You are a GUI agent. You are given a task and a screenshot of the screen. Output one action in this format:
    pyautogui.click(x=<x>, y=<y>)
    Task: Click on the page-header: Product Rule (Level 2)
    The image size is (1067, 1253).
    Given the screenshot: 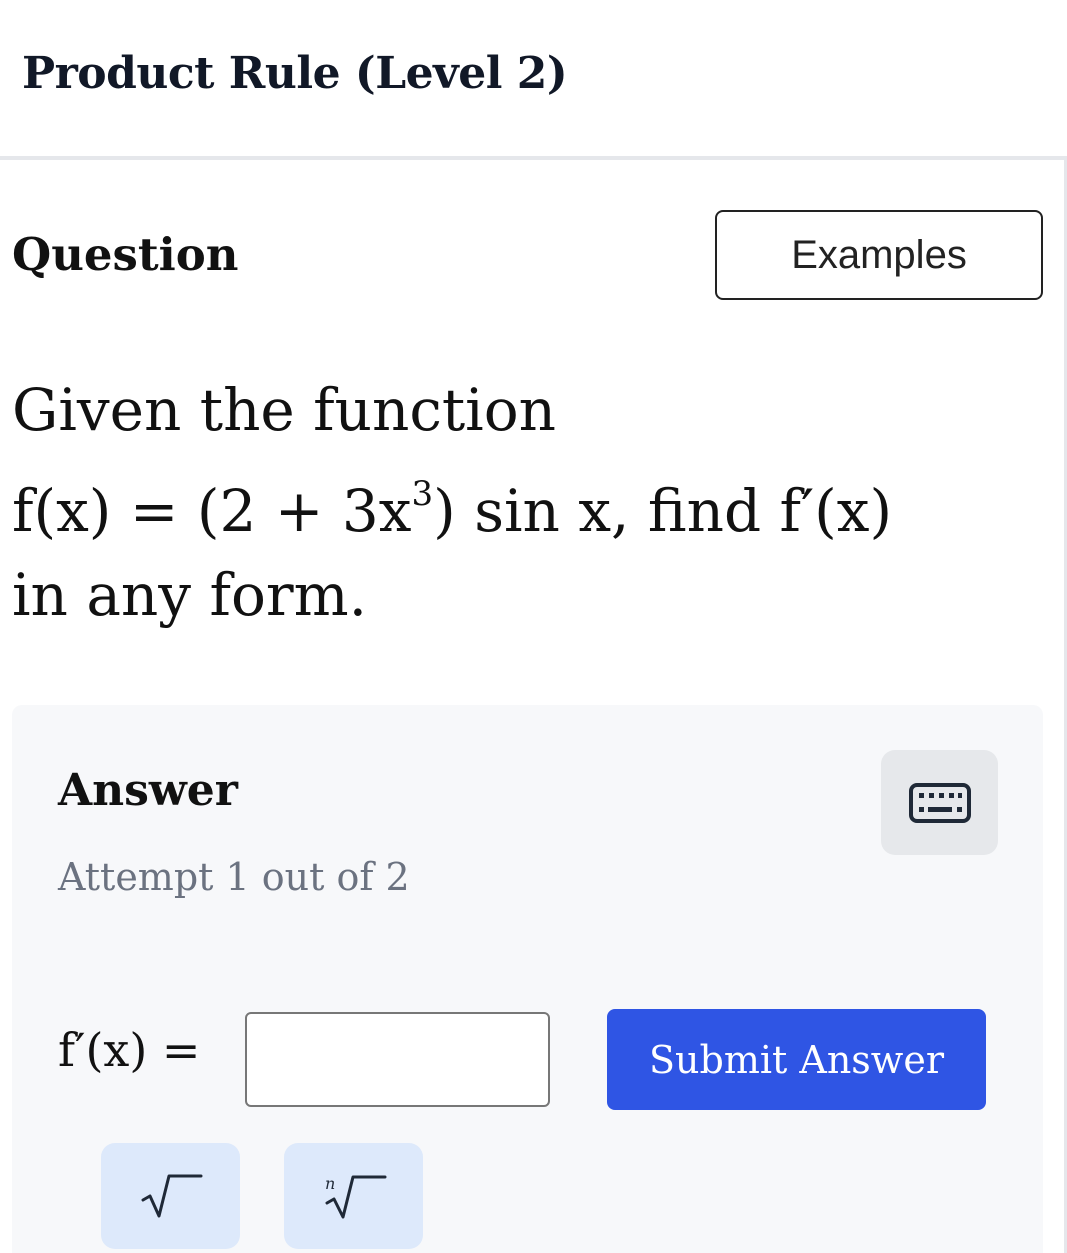 What is the action you would take?
    pyautogui.click(x=533, y=80)
    